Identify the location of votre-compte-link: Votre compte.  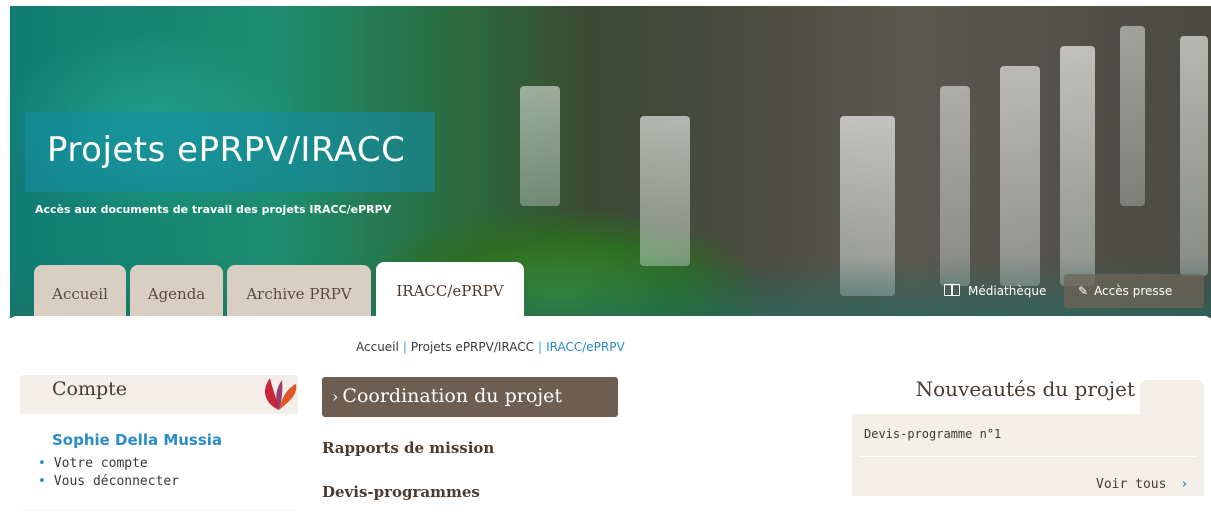
(101, 463).